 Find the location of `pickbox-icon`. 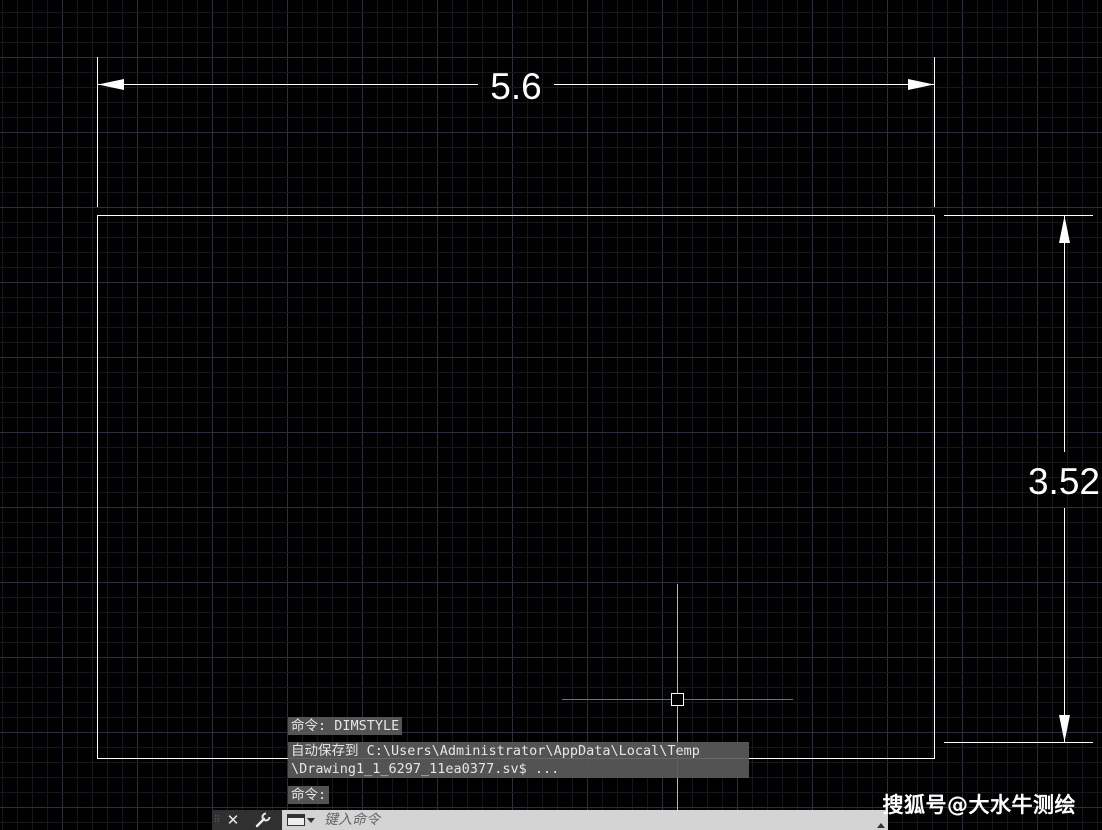

pickbox-icon is located at coordinates (677, 699).